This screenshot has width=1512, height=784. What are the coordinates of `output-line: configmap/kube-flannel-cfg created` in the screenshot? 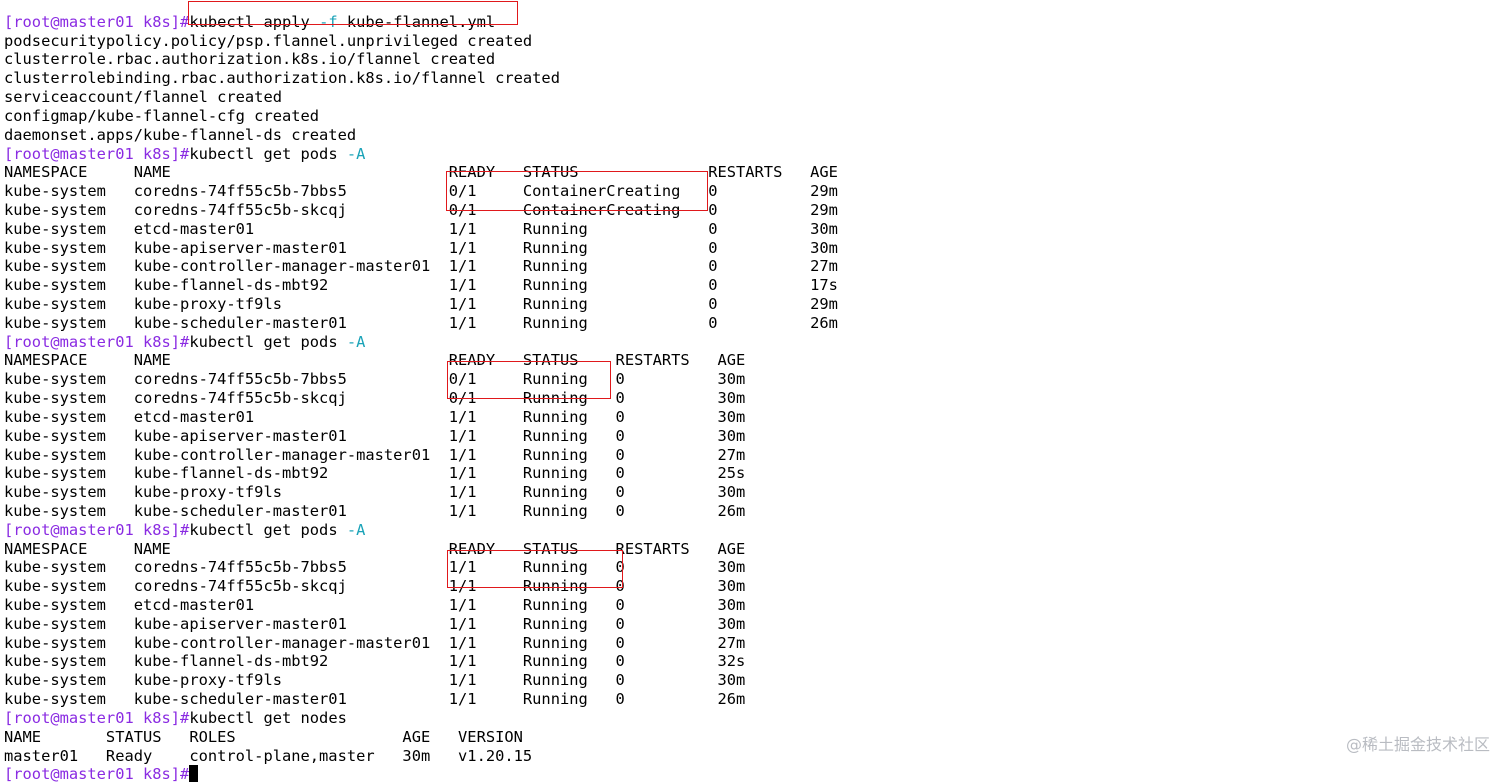 It's located at (162, 115).